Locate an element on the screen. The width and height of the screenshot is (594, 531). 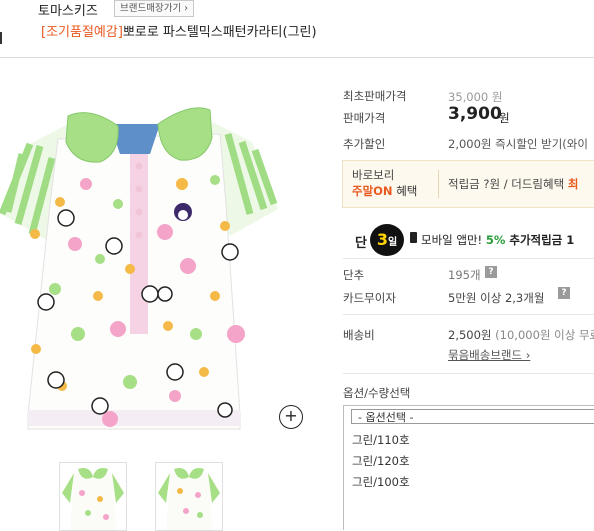
app-promo-text: 모바일 앱만! 5% 추가적립금 1 is located at coordinates (497, 240).